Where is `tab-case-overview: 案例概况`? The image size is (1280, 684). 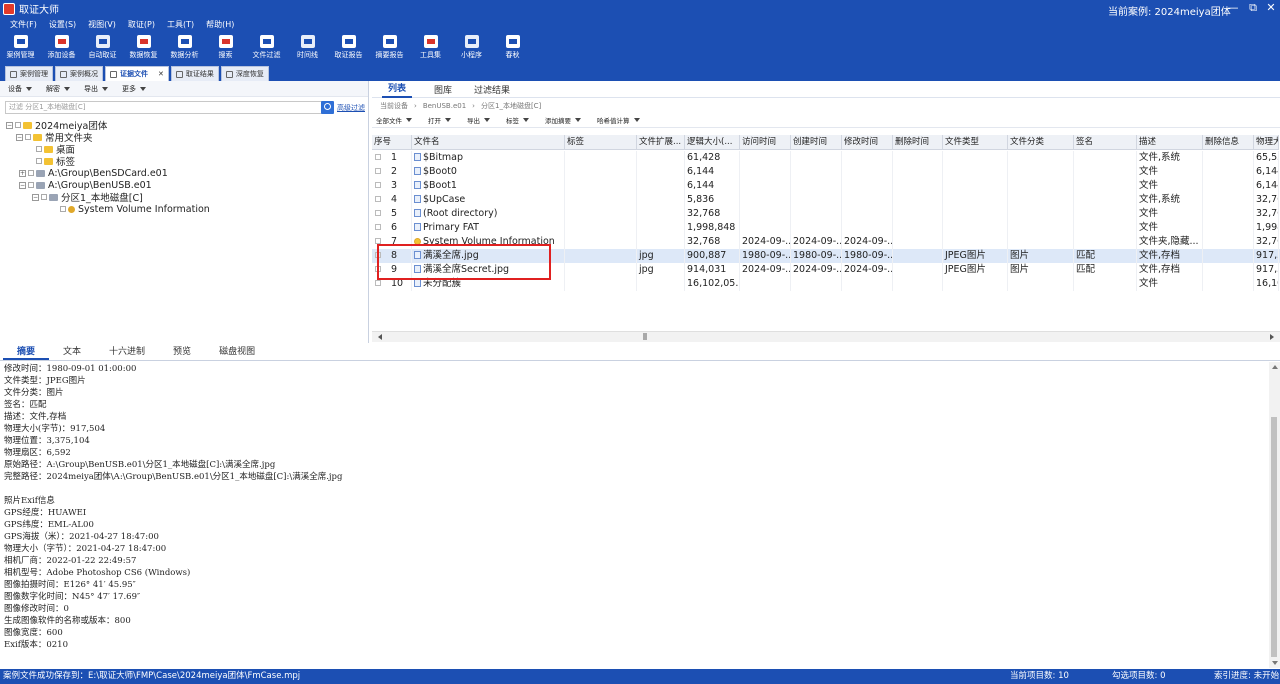
tab-case-overview: 案例概况 is located at coordinates (79, 73).